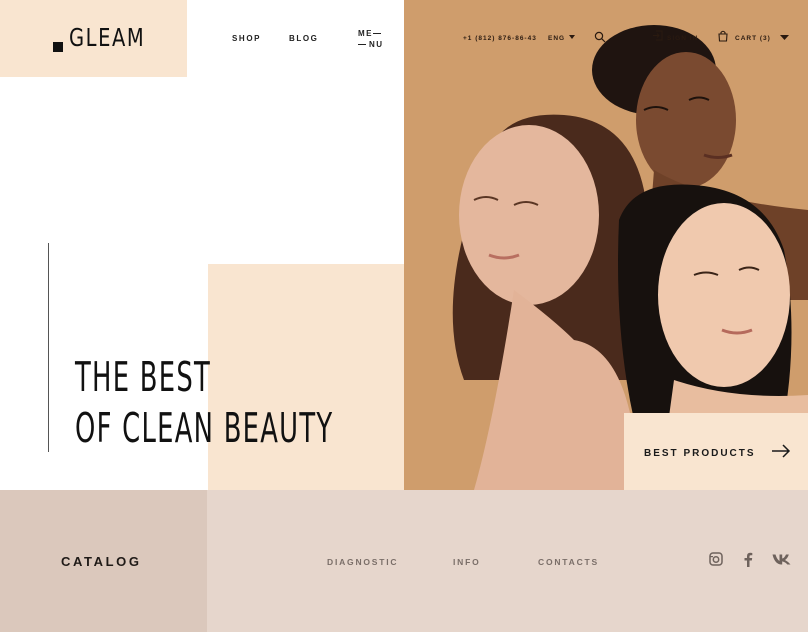 The image size is (808, 632). I want to click on nav-blog-link: BLOG, so click(304, 38).